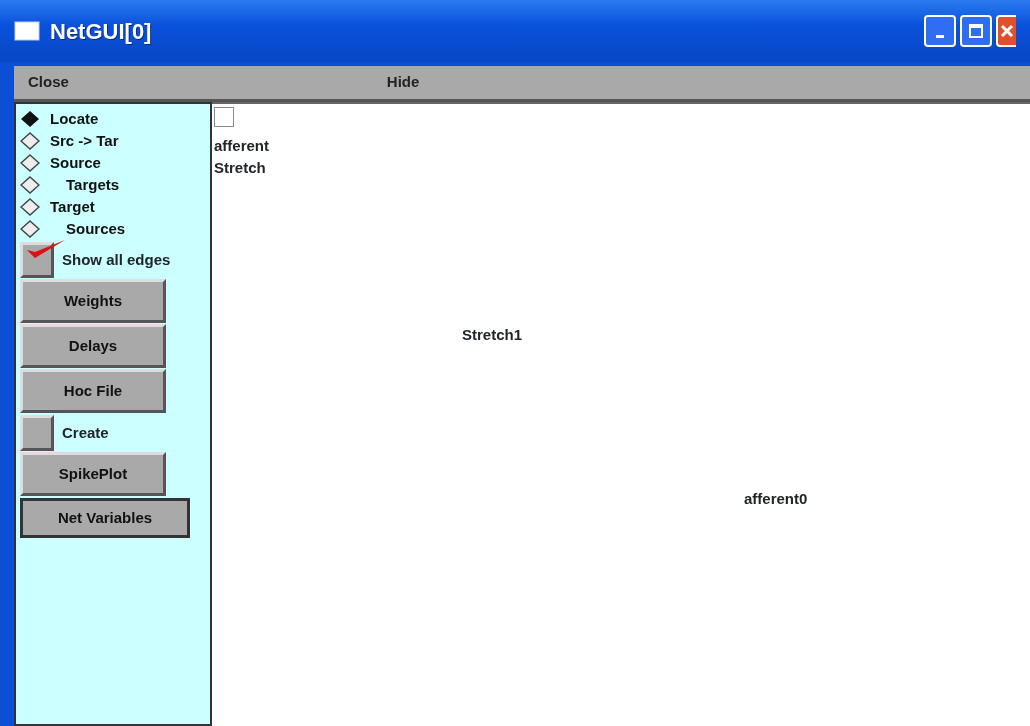 The height and width of the screenshot is (726, 1030). What do you see at coordinates (116, 260) in the screenshot?
I see `checkbox-label: Show all edges` at bounding box center [116, 260].